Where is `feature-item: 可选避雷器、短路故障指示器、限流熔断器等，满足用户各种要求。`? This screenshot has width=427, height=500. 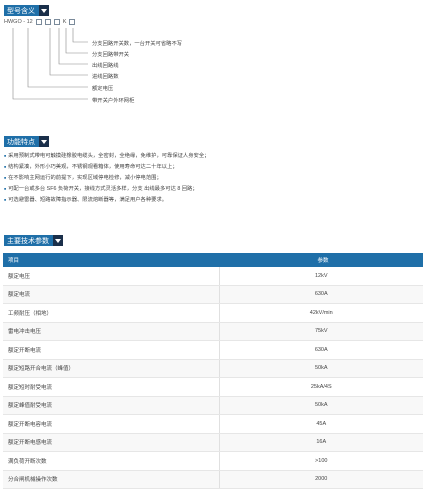
feature-item: 可选避雷器、短路故障指示器、限流熔断器等，满足用户各种要求。 is located at coordinates (85, 199).